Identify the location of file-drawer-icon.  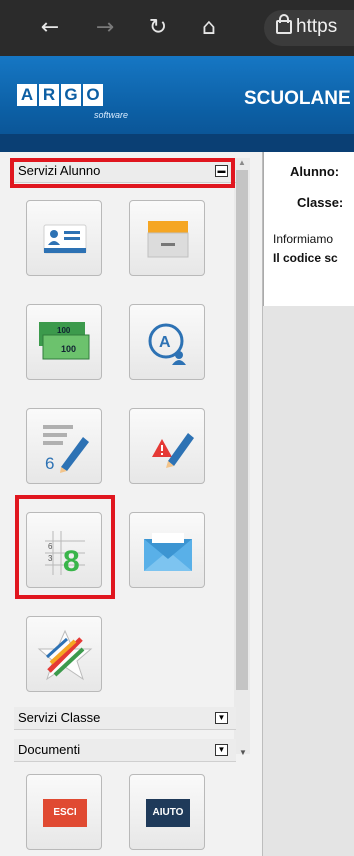
(168, 239).